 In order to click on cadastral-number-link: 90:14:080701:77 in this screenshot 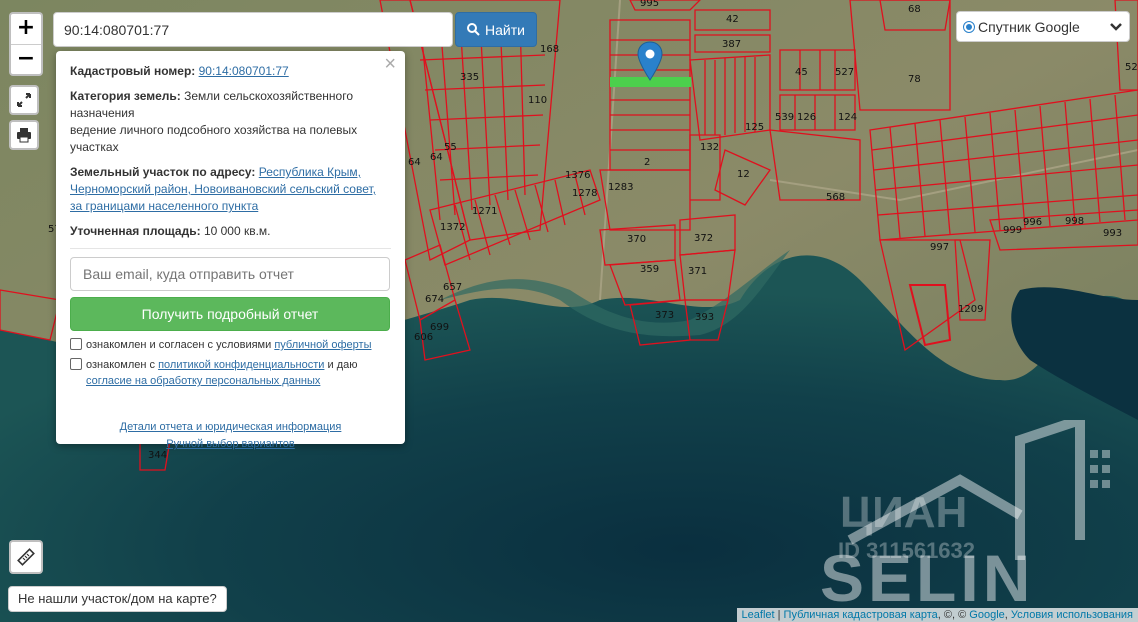, I will do `click(244, 71)`.